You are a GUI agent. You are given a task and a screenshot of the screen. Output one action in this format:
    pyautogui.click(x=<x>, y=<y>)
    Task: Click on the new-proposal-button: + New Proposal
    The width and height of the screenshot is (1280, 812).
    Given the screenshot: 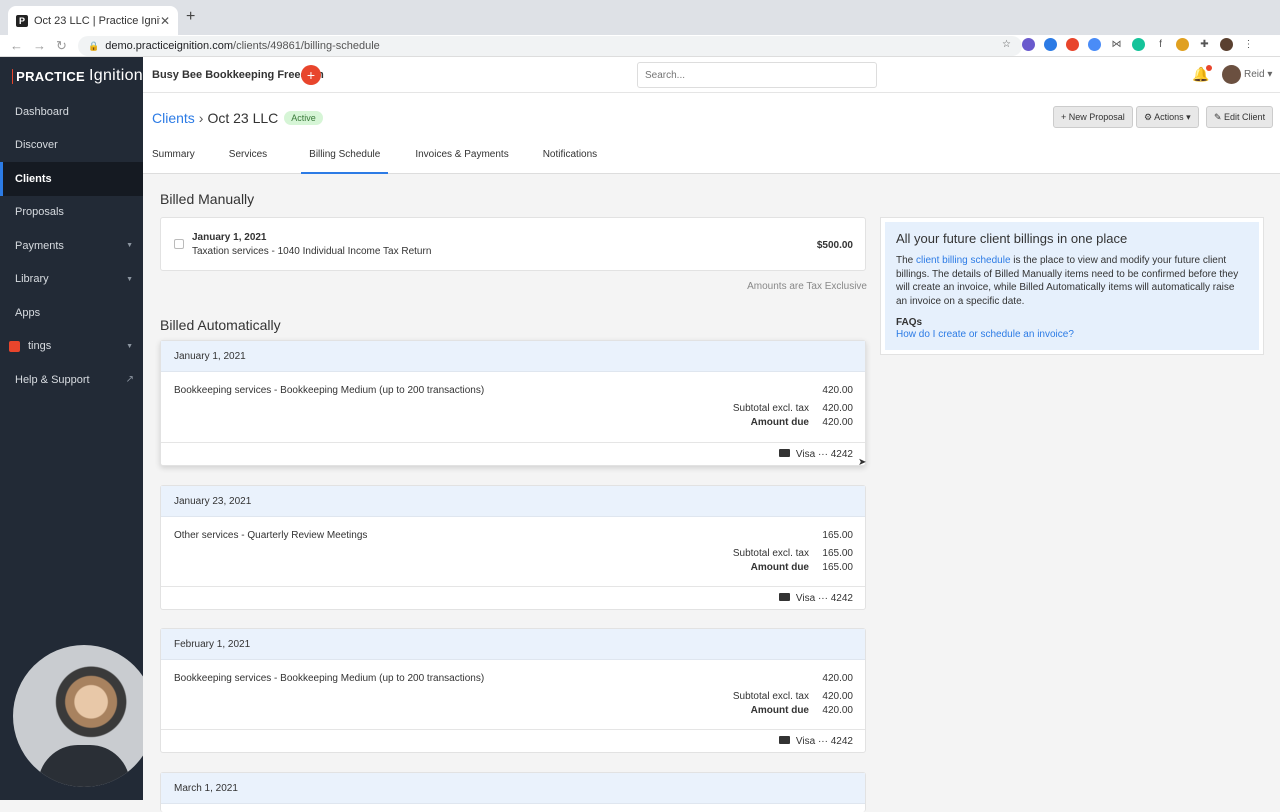 What is the action you would take?
    pyautogui.click(x=1093, y=117)
    